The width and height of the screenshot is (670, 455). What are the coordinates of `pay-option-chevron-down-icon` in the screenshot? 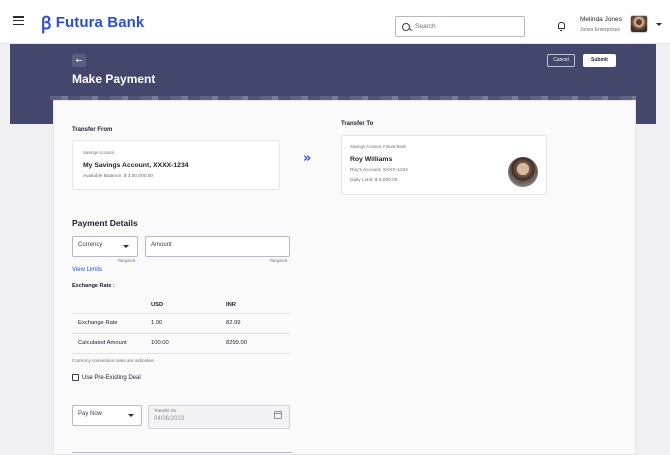 It's located at (131, 415).